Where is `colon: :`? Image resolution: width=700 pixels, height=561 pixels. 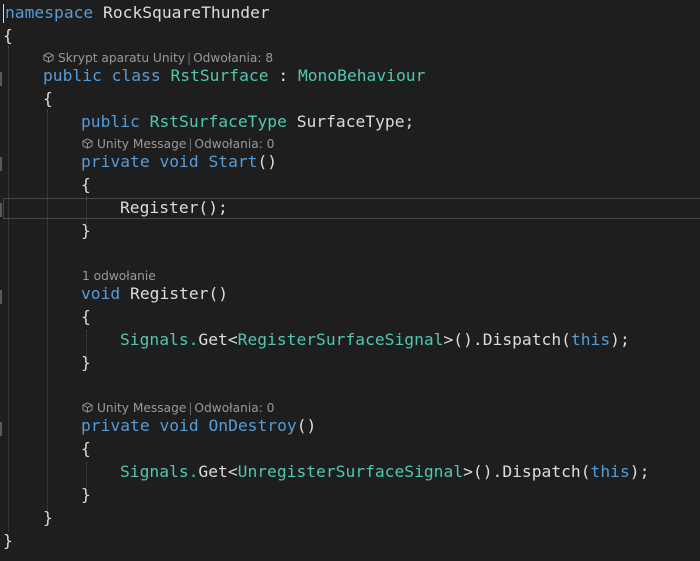
colon: : is located at coordinates (283, 75).